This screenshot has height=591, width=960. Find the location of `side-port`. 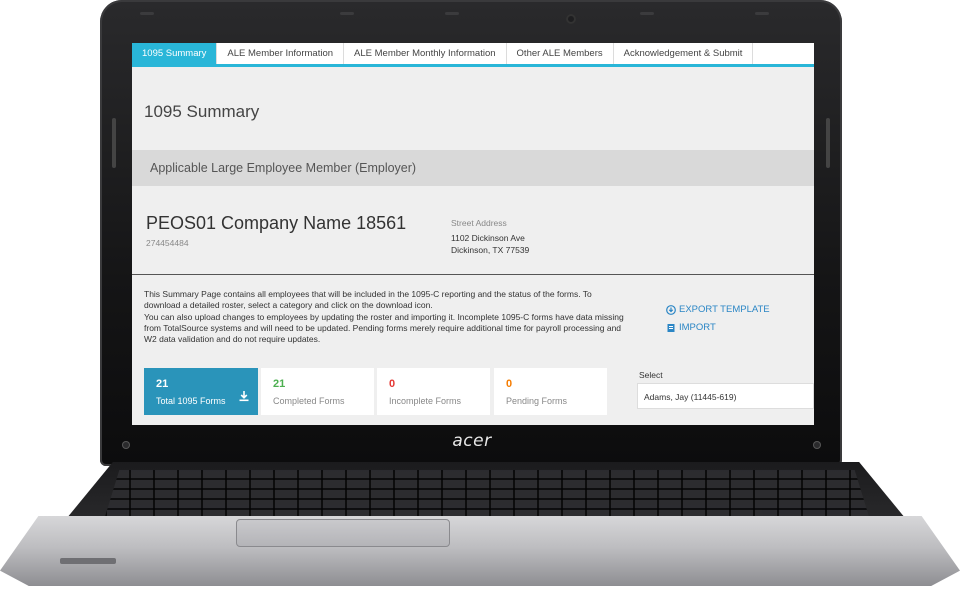

side-port is located at coordinates (88, 561).